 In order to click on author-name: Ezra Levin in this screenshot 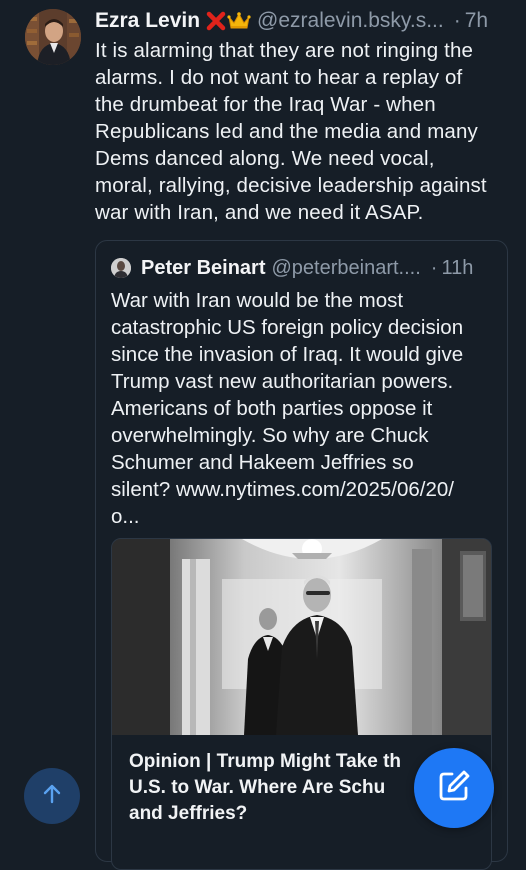, I will do `click(147, 21)`.